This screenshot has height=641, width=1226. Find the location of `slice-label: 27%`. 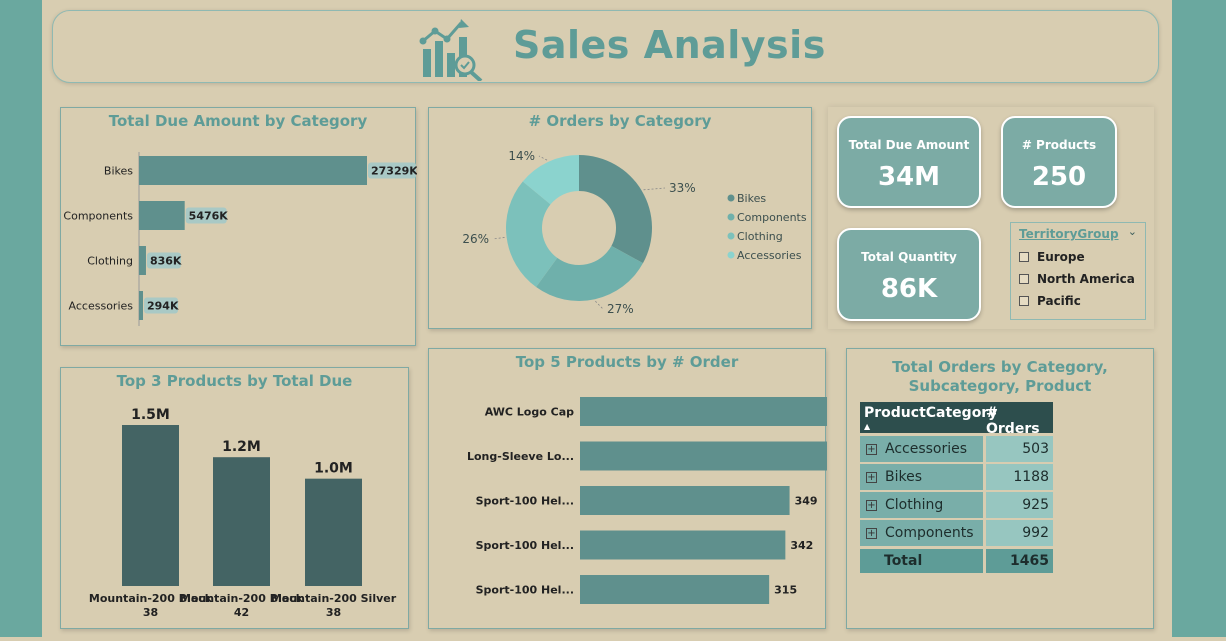

slice-label: 27% is located at coordinates (620, 309).